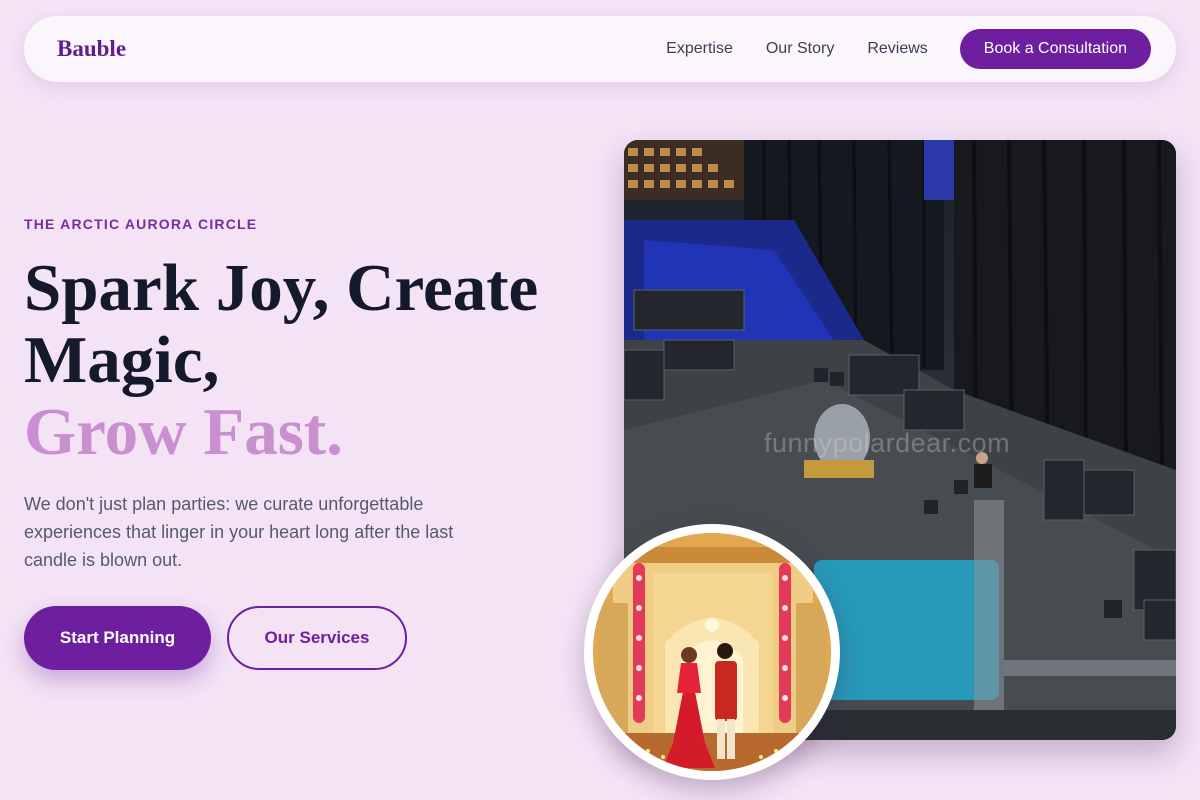  Describe the element at coordinates (122, 360) in the screenshot. I see `headline-line-2: Magic,` at that location.